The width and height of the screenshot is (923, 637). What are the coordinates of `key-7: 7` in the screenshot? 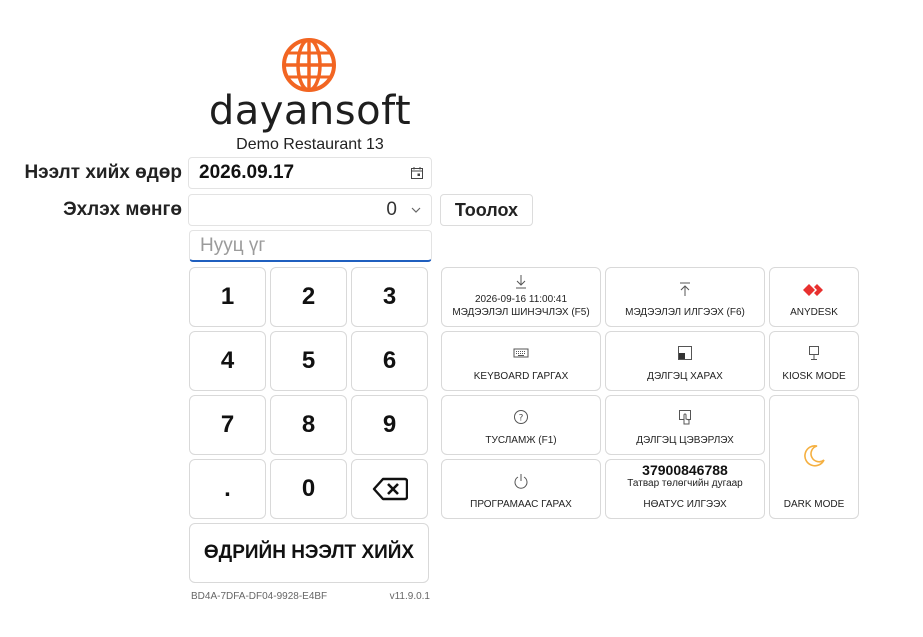 It's located at (227, 425).